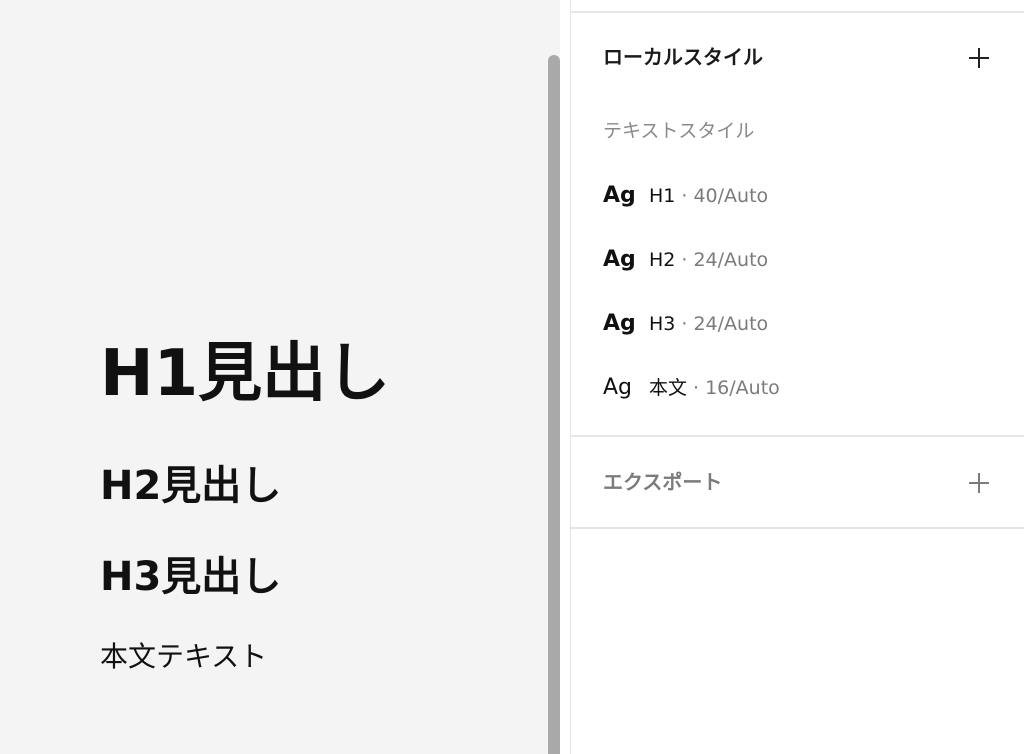 This screenshot has width=1024, height=754. Describe the element at coordinates (797, 528) in the screenshot. I see `panel-divider-bottom` at that location.